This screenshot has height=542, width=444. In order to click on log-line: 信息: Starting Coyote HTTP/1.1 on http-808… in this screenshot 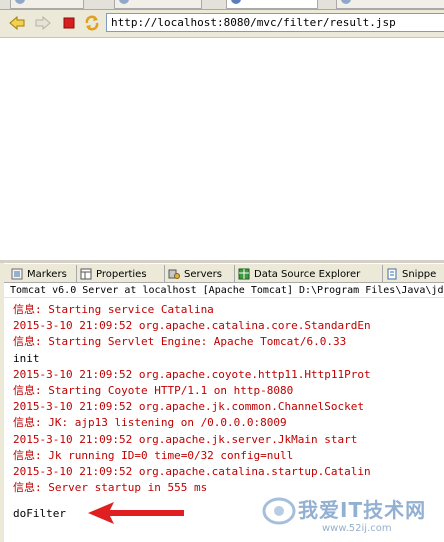, I will do `click(153, 390)`.